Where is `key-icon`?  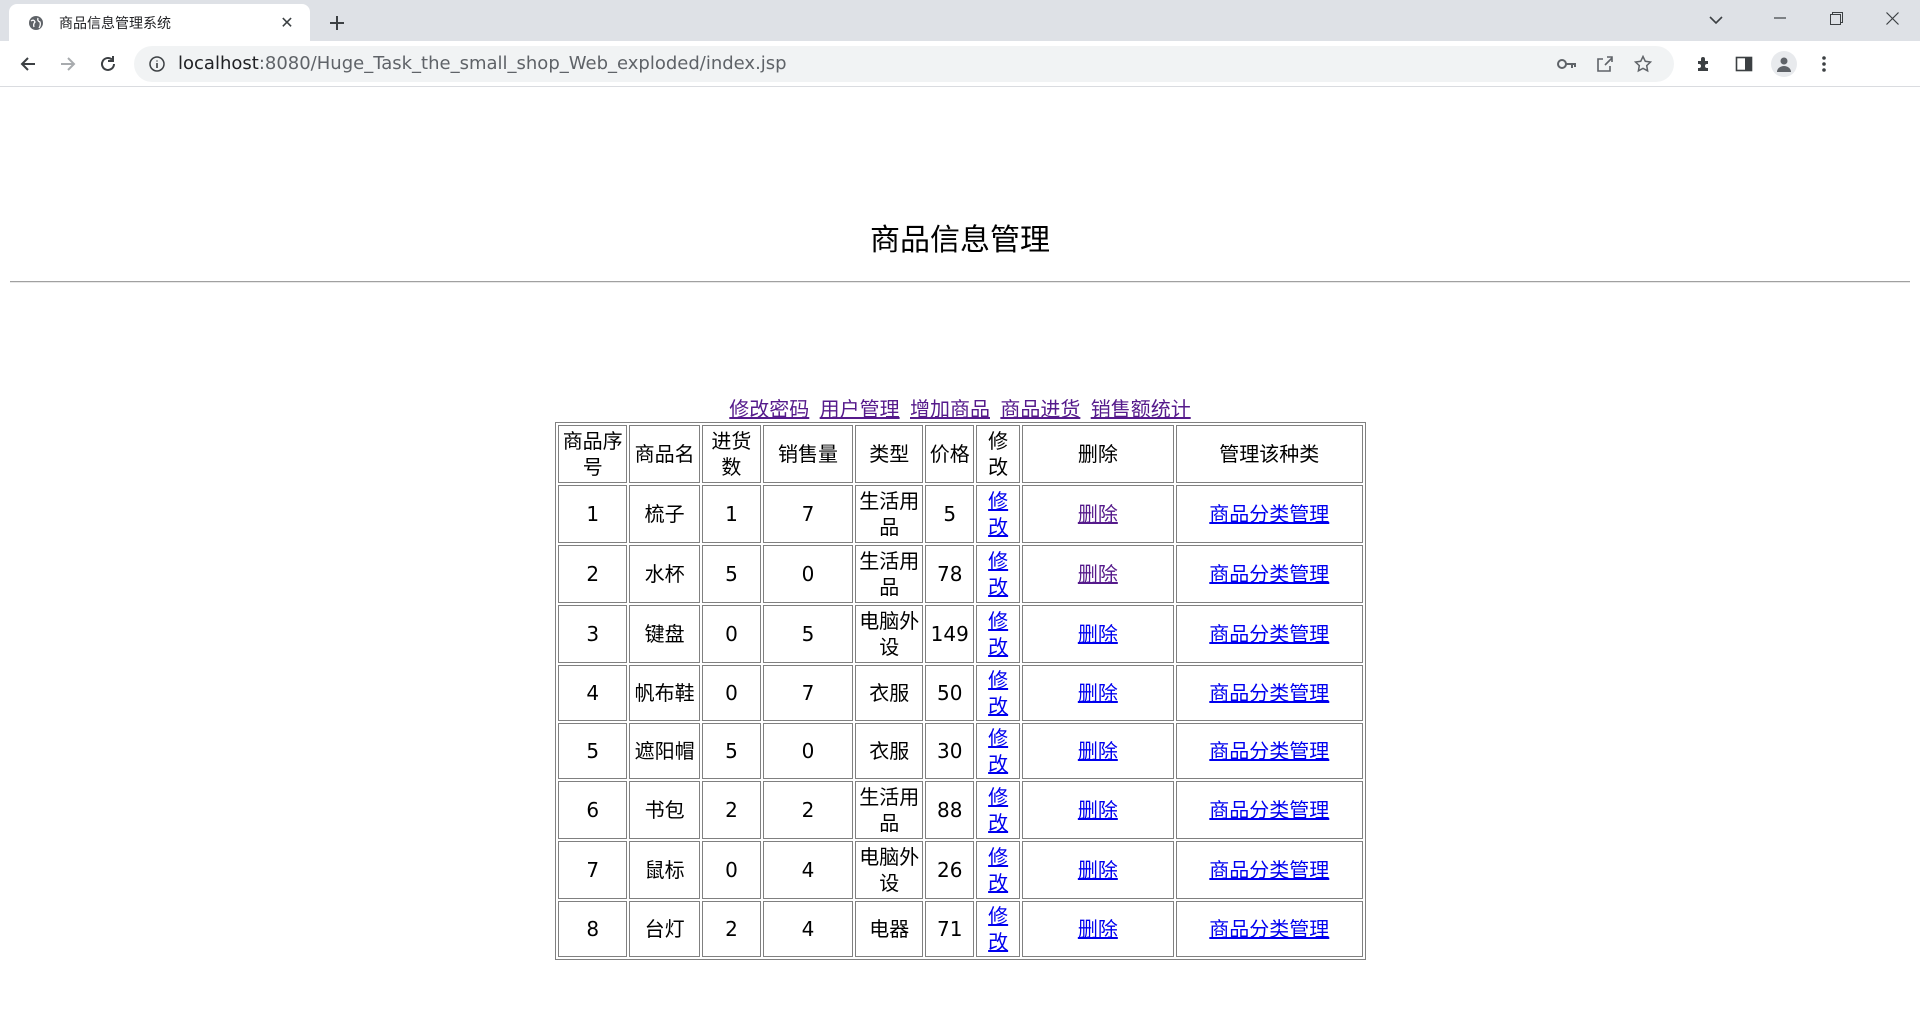 key-icon is located at coordinates (1567, 64).